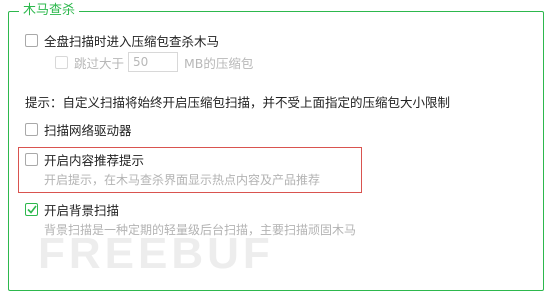  I want to click on content-recommend-label: 开启内容推荐提示, so click(94, 160).